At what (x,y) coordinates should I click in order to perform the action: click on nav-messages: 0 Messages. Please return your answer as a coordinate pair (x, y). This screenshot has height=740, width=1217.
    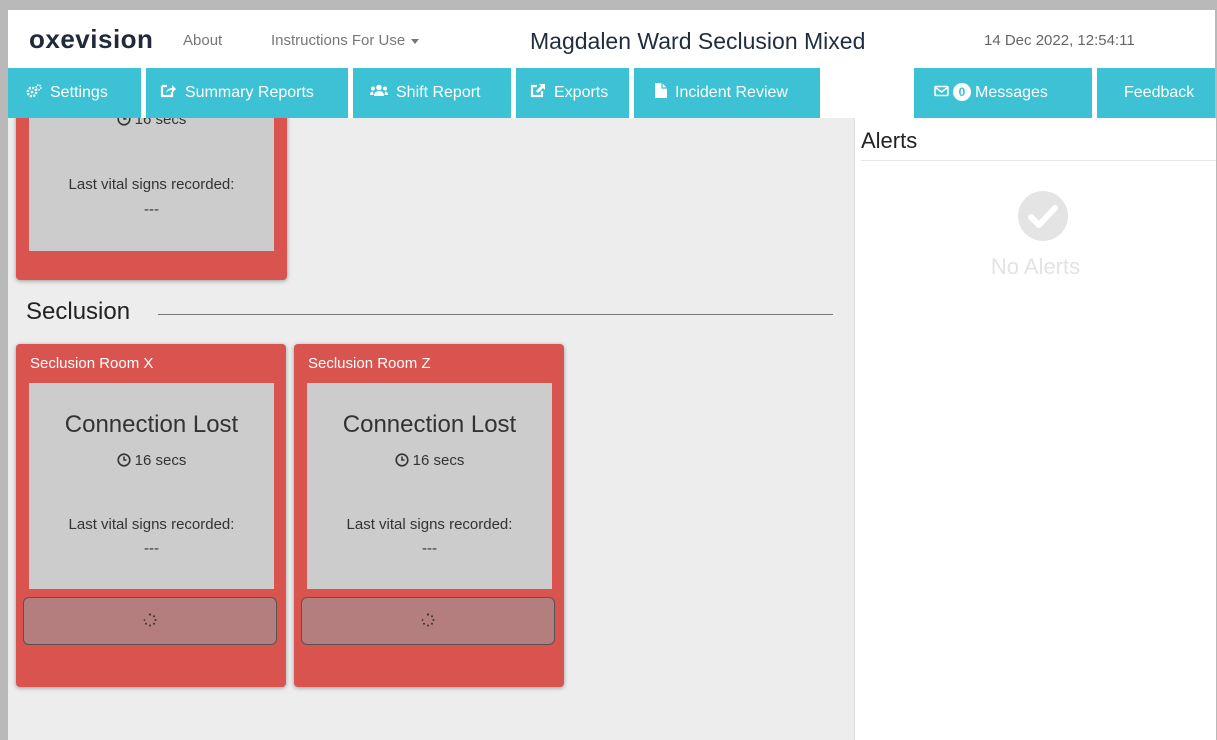
    Looking at the image, I should click on (1003, 93).